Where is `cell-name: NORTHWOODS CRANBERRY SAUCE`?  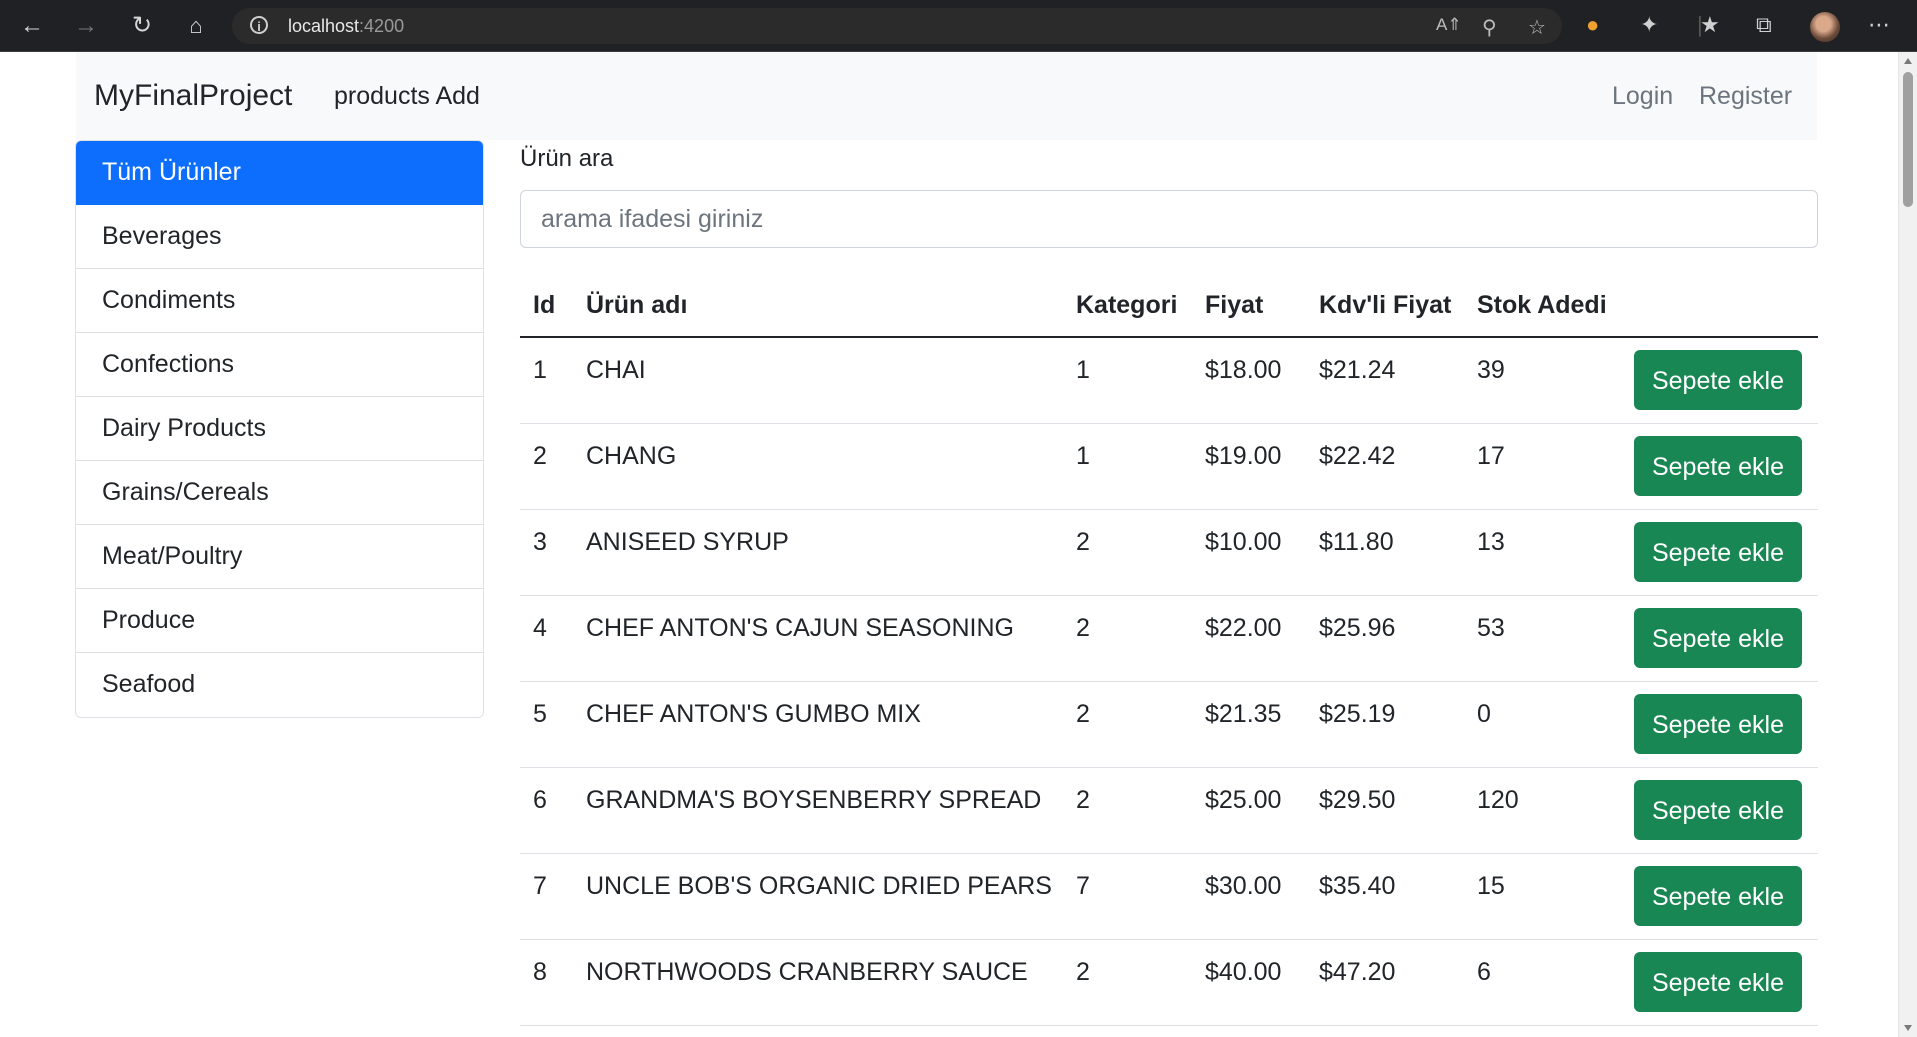
cell-name: NORTHWOODS CRANBERRY SAUCE is located at coordinates (807, 972).